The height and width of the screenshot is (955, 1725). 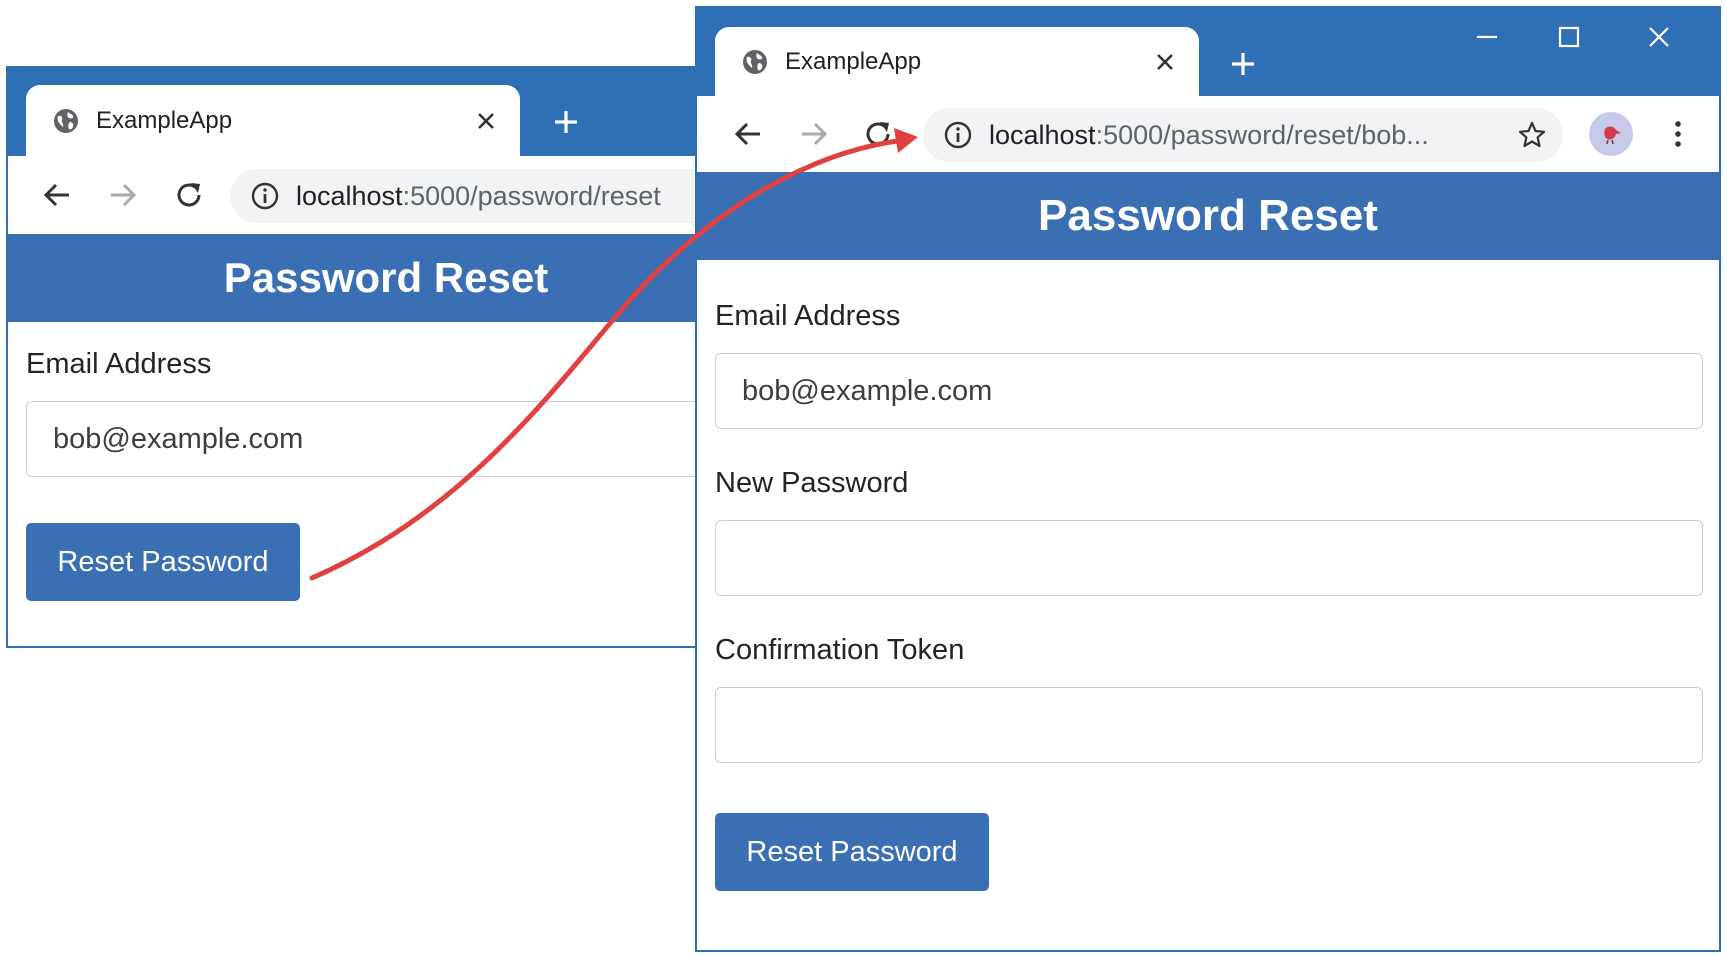 What do you see at coordinates (1209, 725) in the screenshot?
I see `confirmation-token-field` at bounding box center [1209, 725].